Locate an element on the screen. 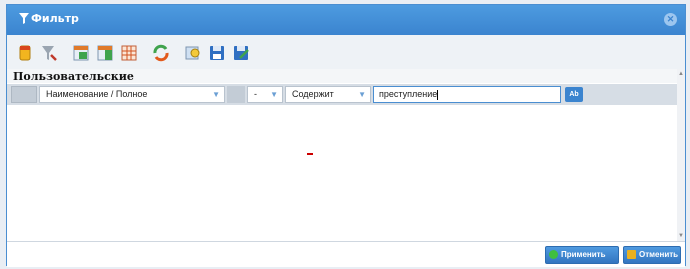 This screenshot has height=269, width=690. operator-select-value: Содержит is located at coordinates (313, 94).